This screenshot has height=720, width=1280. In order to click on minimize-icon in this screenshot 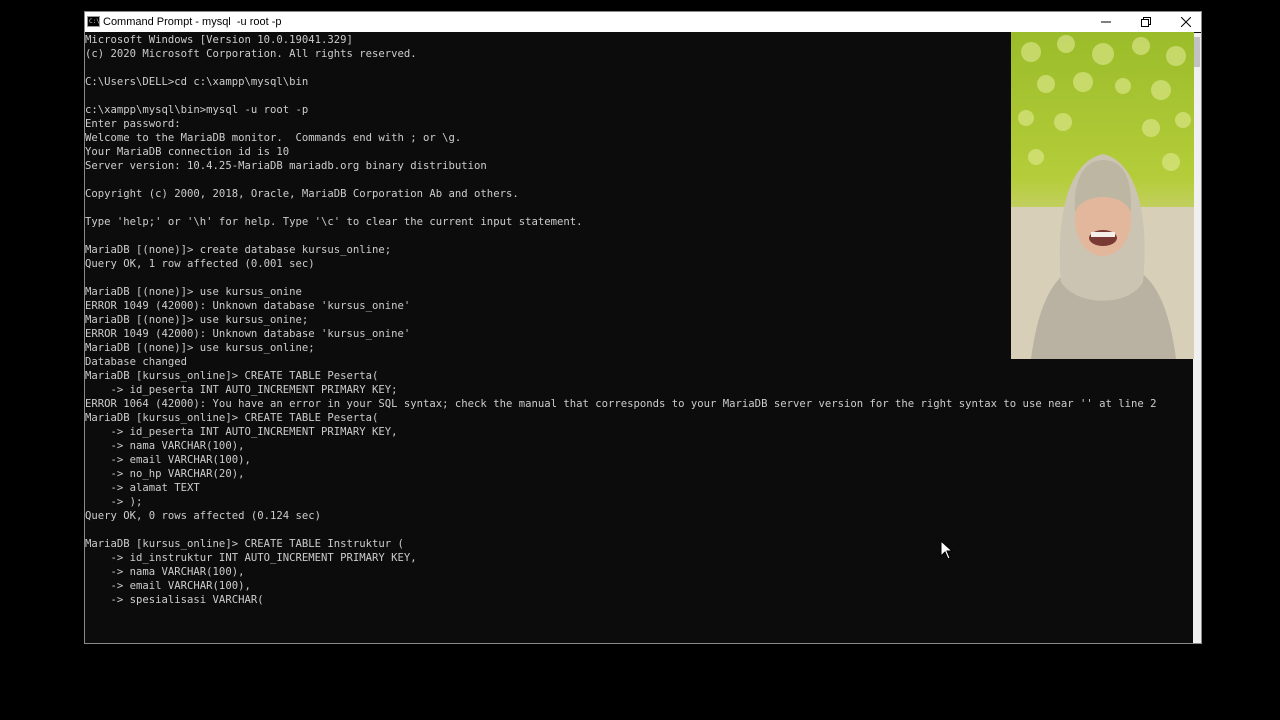, I will do `click(1106, 22)`.